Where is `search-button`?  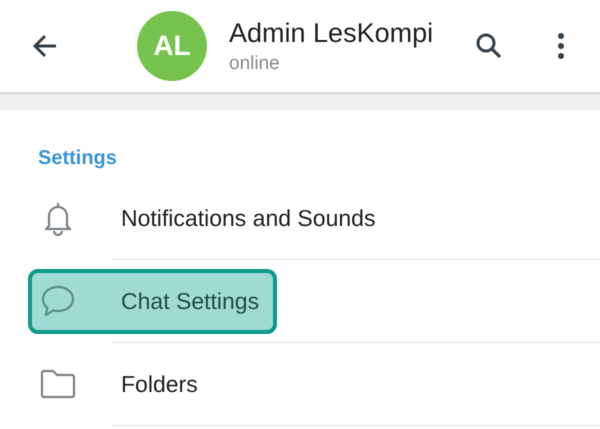 search-button is located at coordinates (489, 46).